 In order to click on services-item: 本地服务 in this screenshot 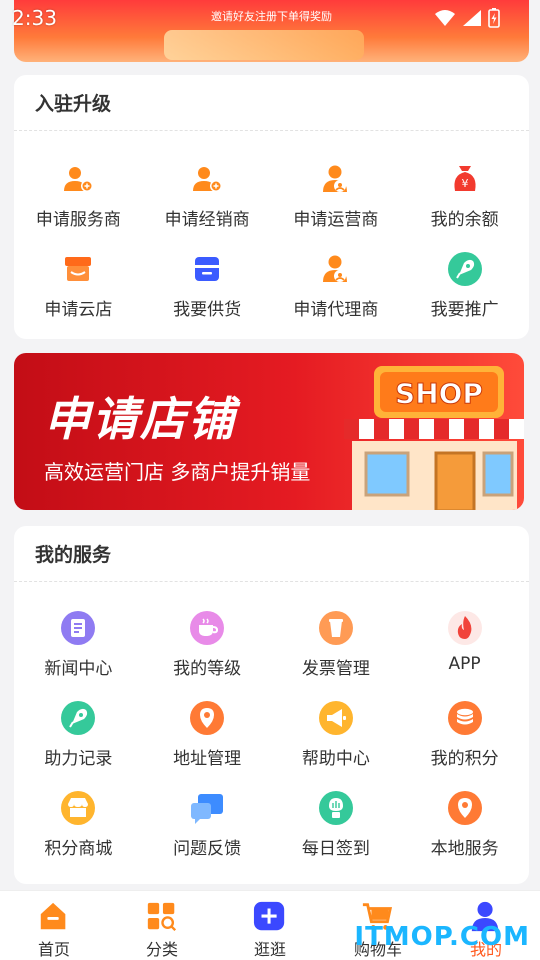, I will do `click(464, 824)`.